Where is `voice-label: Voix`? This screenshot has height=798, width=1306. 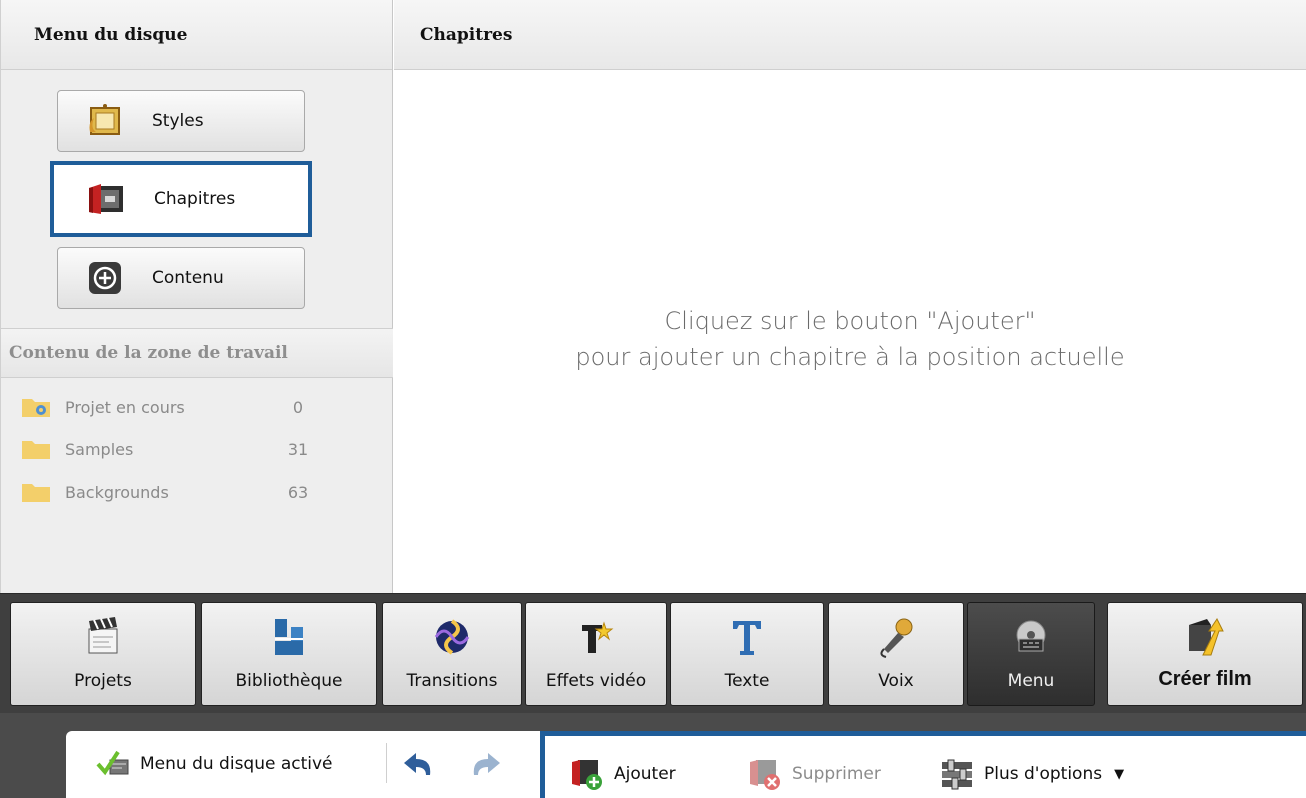 voice-label: Voix is located at coordinates (896, 681).